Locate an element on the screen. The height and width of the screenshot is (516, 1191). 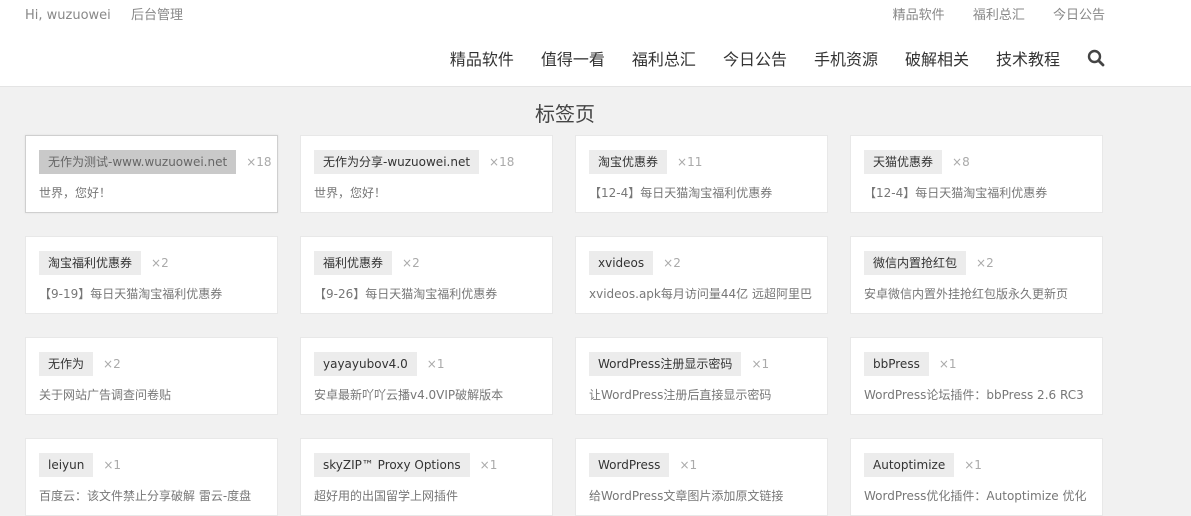
tag-card: leiyun ×1 百度云：该文件禁止分享破解 雷云-度盘 is located at coordinates (151, 477).